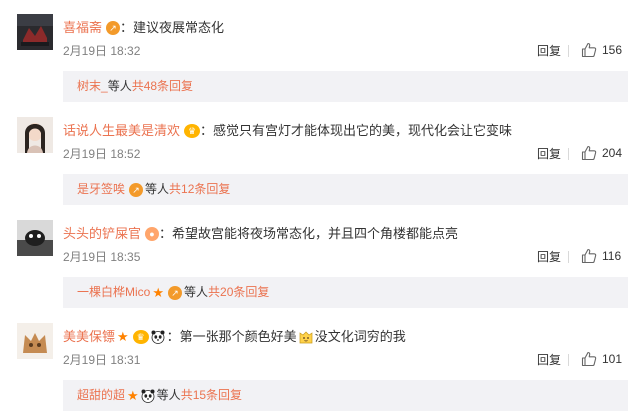 The image size is (640, 418). I want to click on like-button: 101, so click(601, 359).